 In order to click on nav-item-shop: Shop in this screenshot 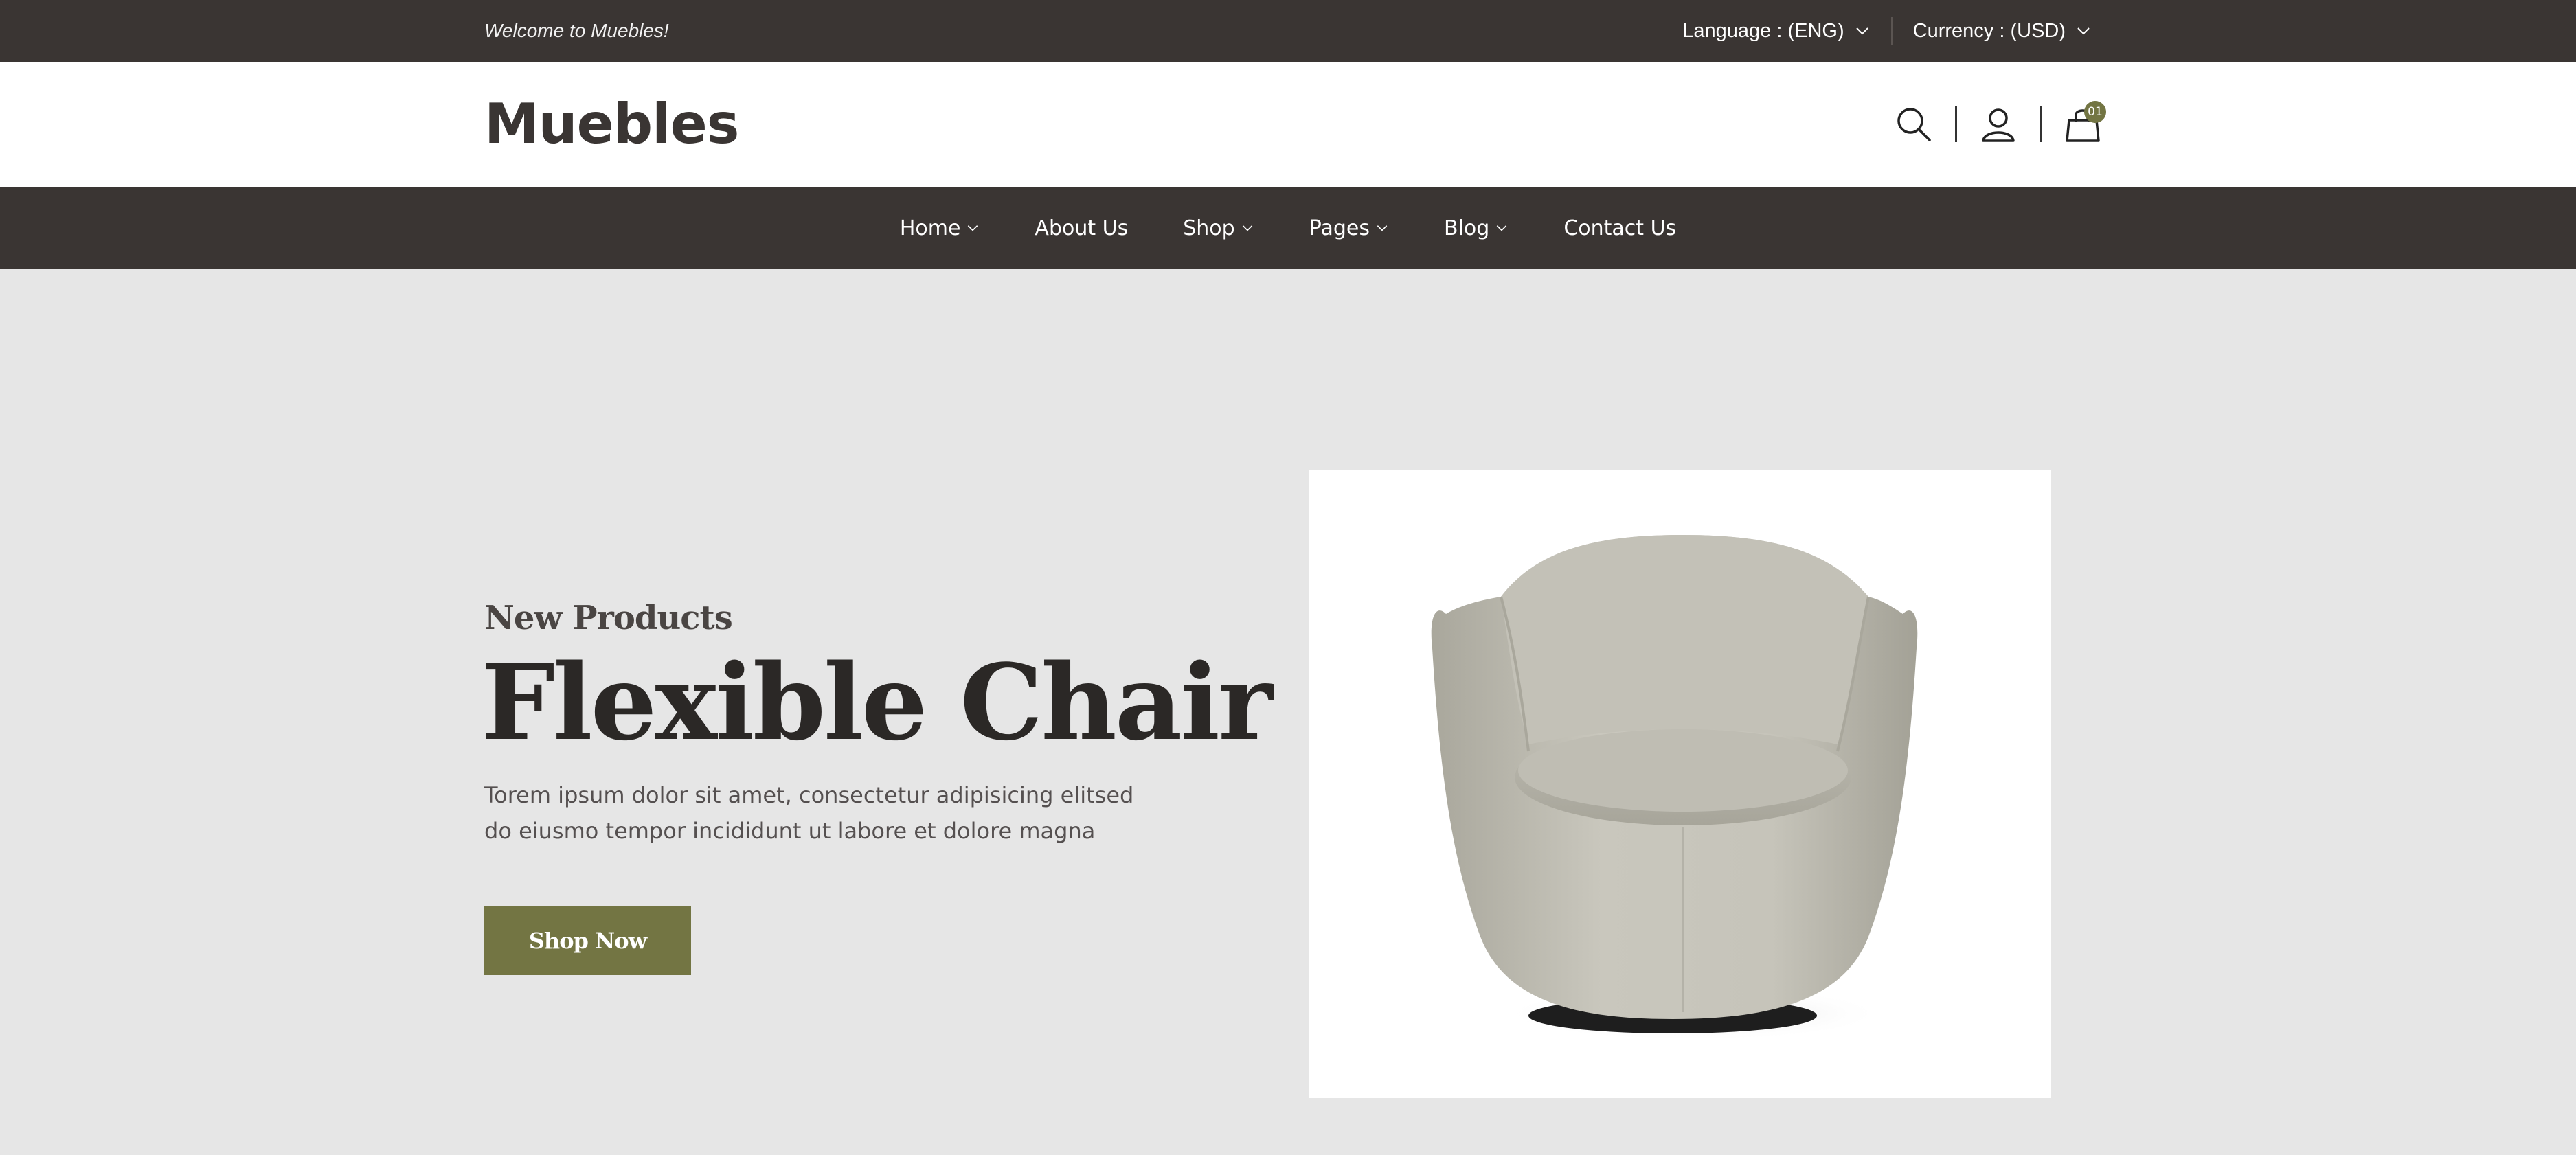, I will do `click(1218, 228)`.